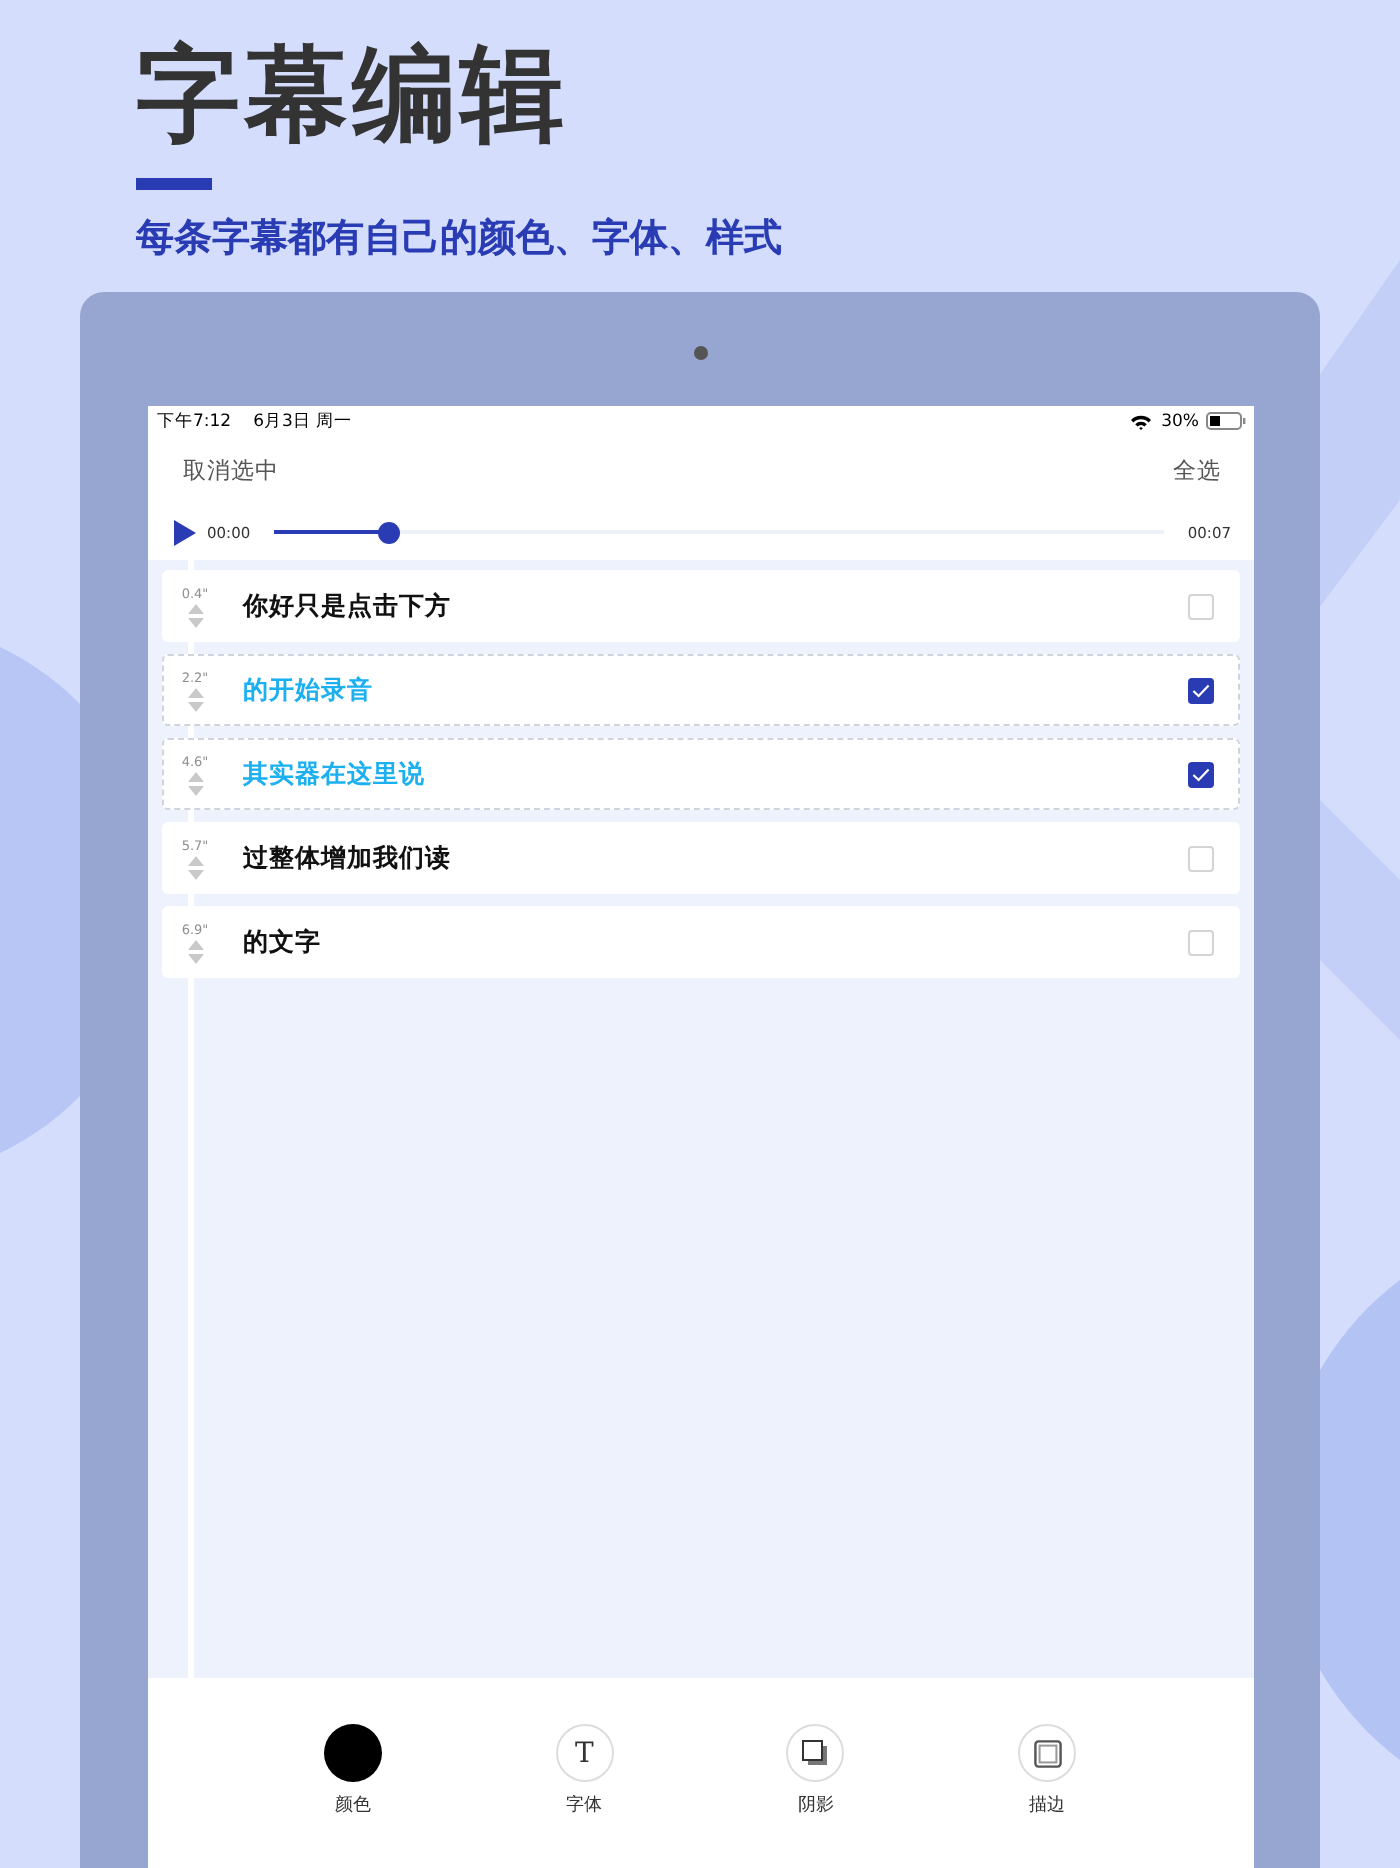 The image size is (1400, 1868). I want to click on toolbar-button: 颜色, so click(352, 1771).